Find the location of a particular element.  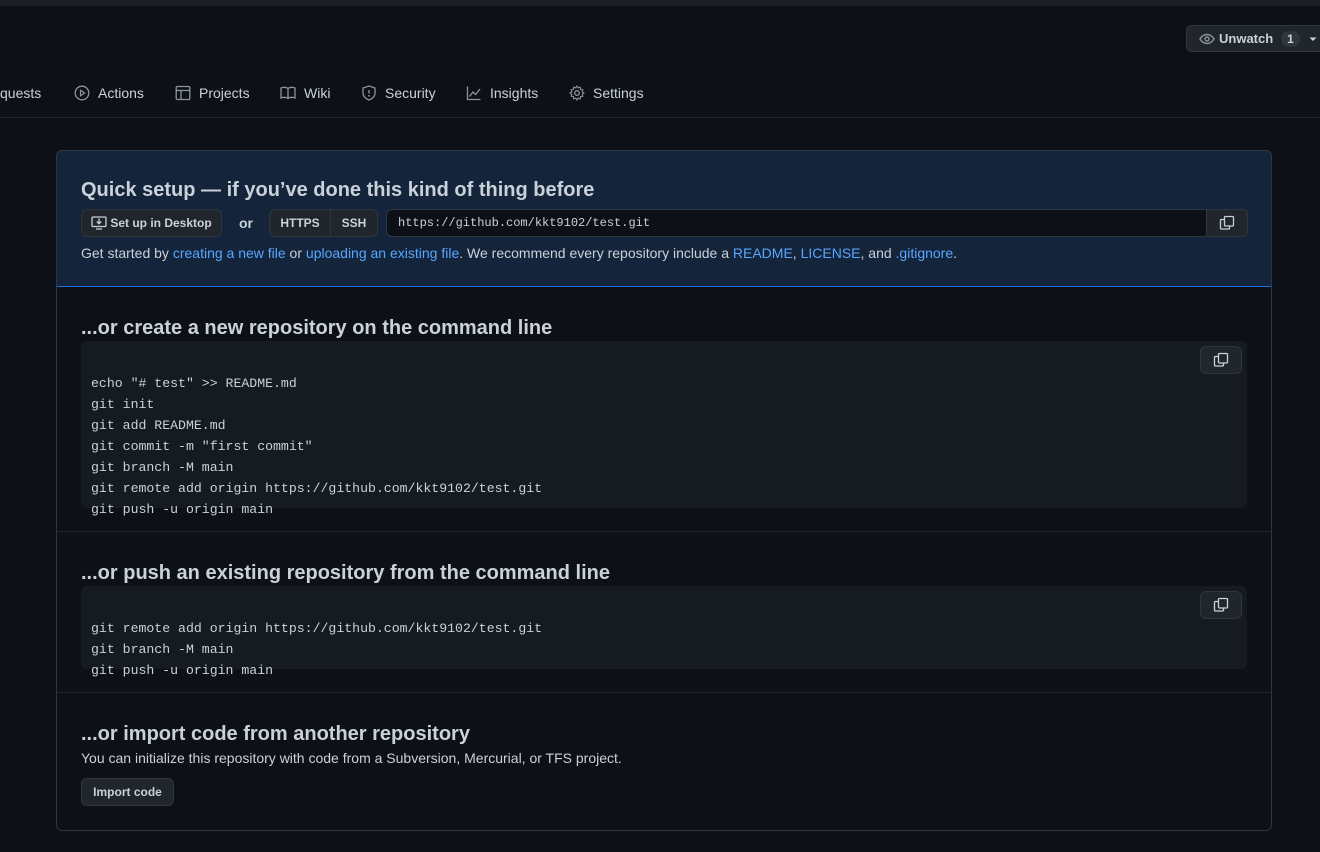

copy-create-commands-button is located at coordinates (1221, 360).